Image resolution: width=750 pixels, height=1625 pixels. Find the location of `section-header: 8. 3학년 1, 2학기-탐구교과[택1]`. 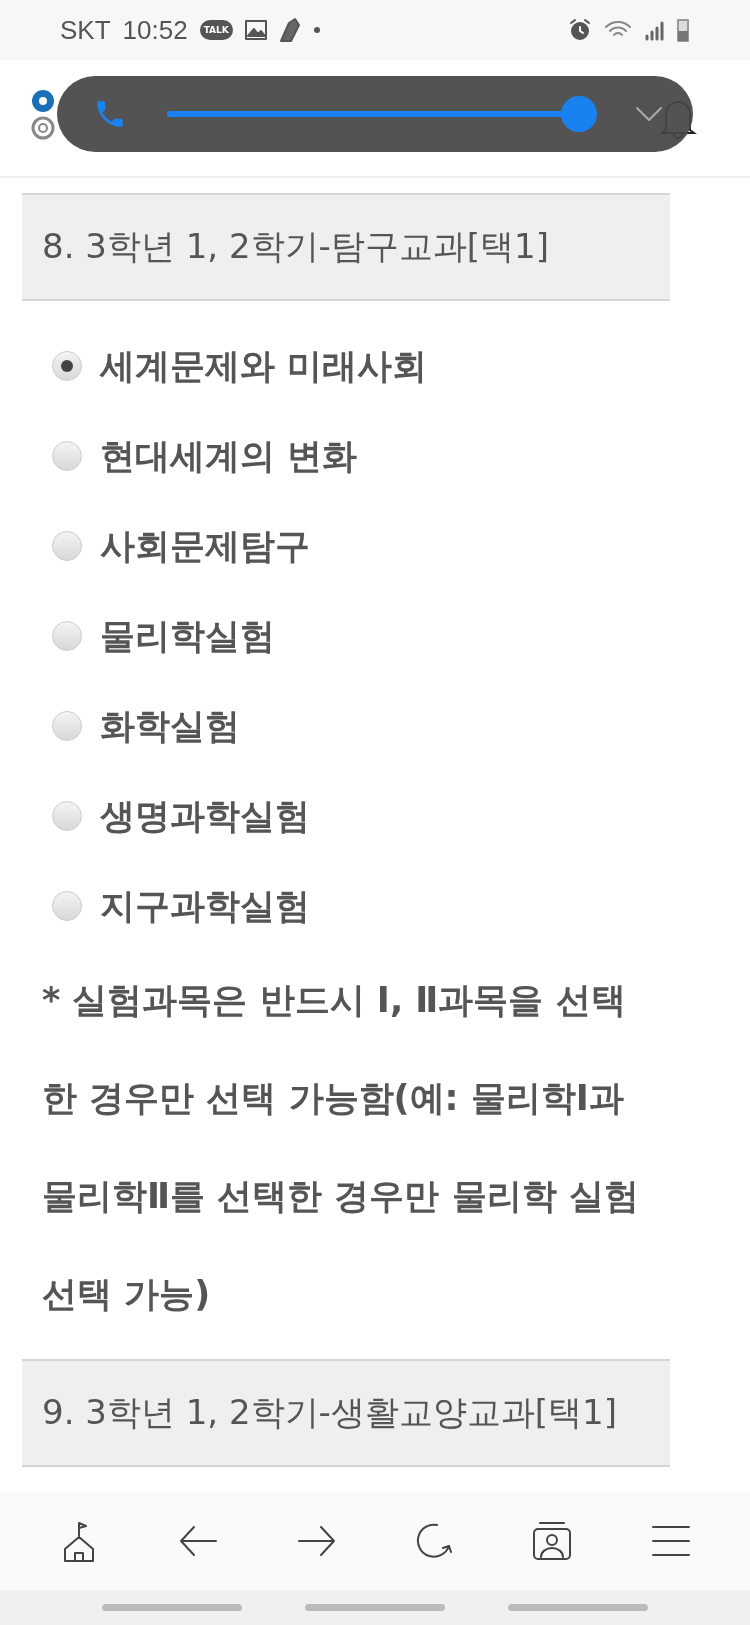

section-header: 8. 3학년 1, 2학기-탐구교과[택1] is located at coordinates (346, 247).